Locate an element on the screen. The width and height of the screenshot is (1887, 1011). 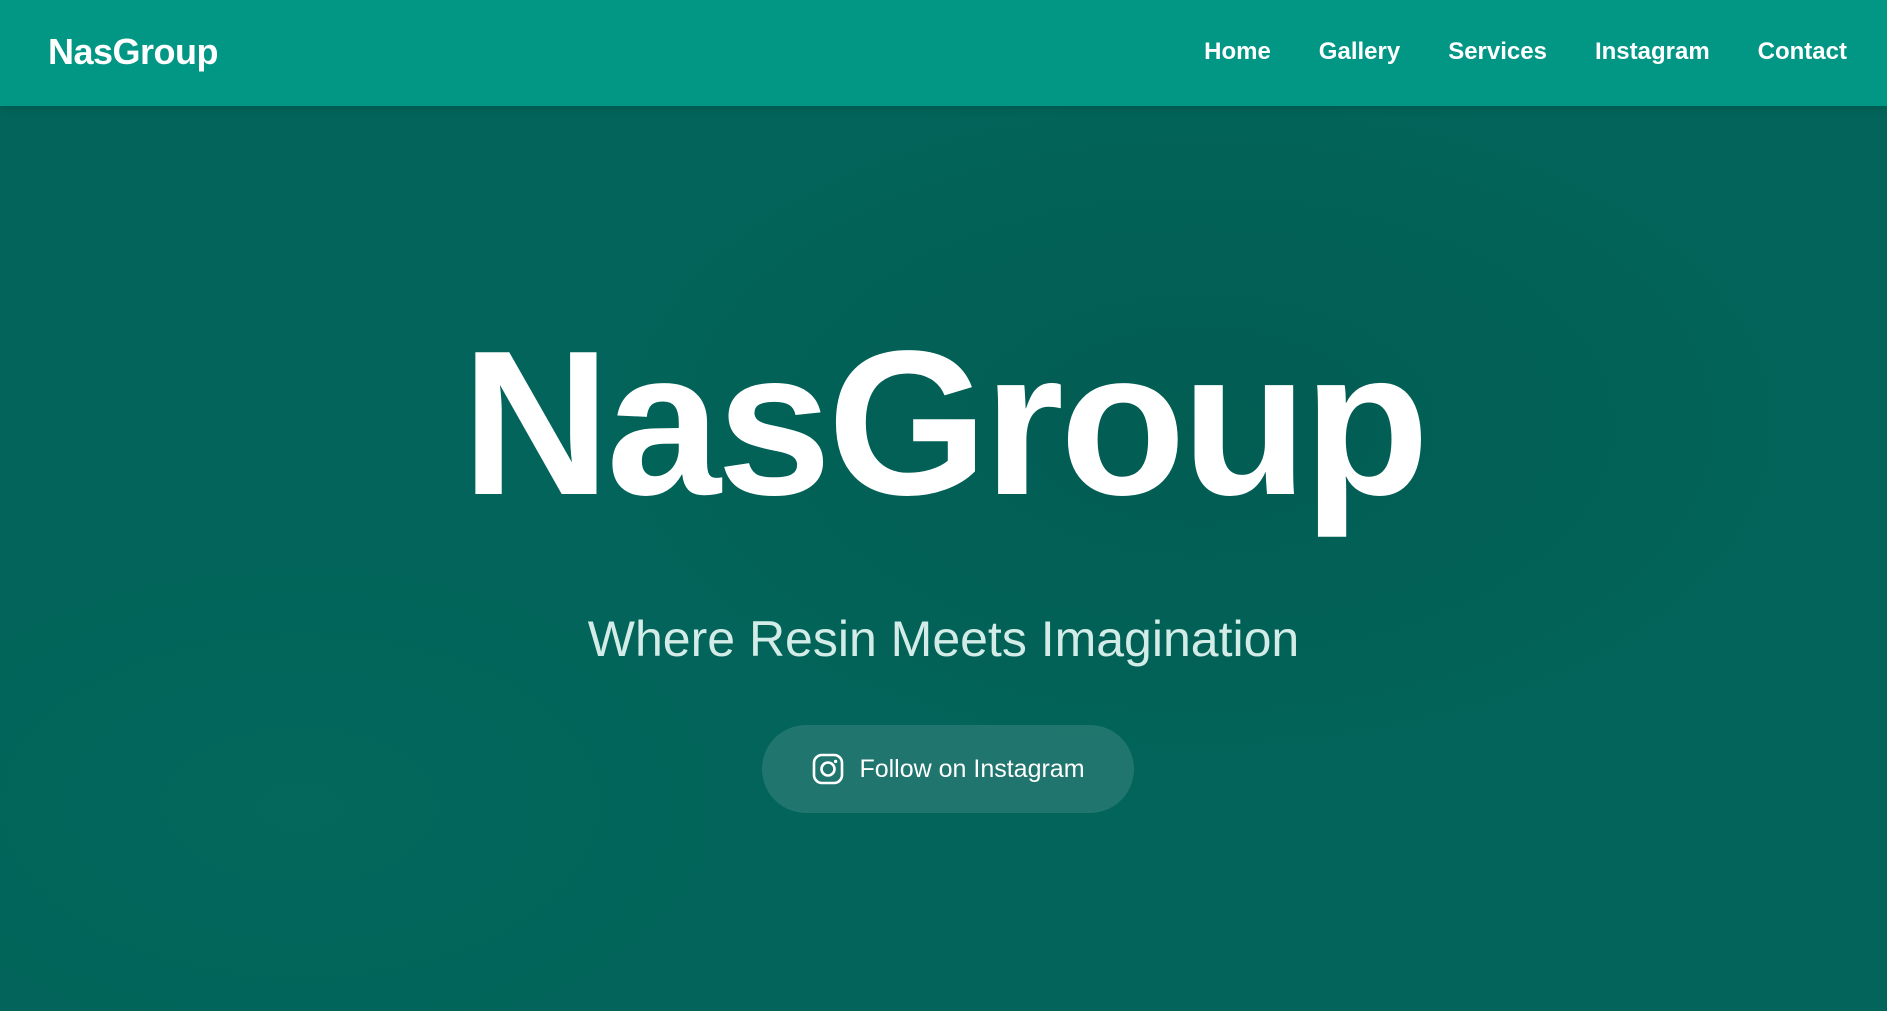
main-nav: Home Gallery Services Instagram Contact is located at coordinates (1525, 52).